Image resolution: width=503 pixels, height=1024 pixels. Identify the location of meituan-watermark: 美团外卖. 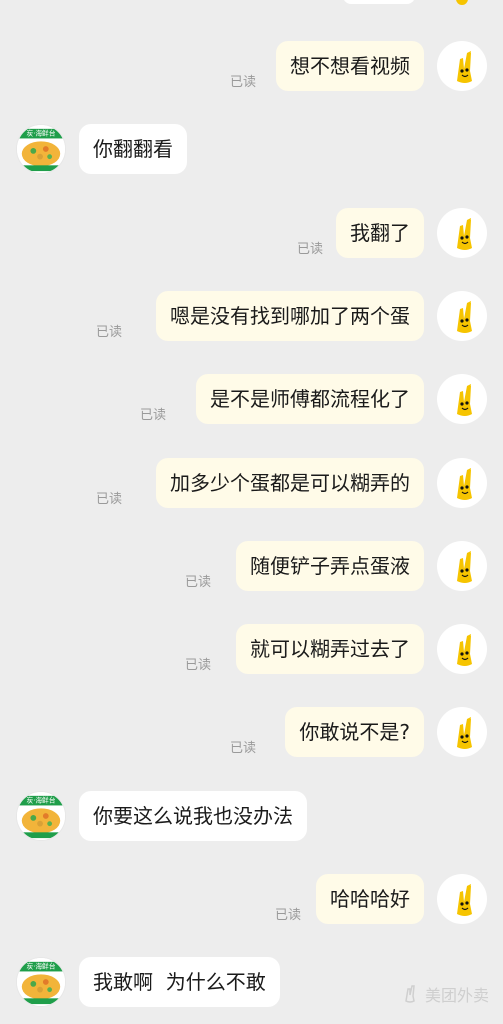
(444, 994).